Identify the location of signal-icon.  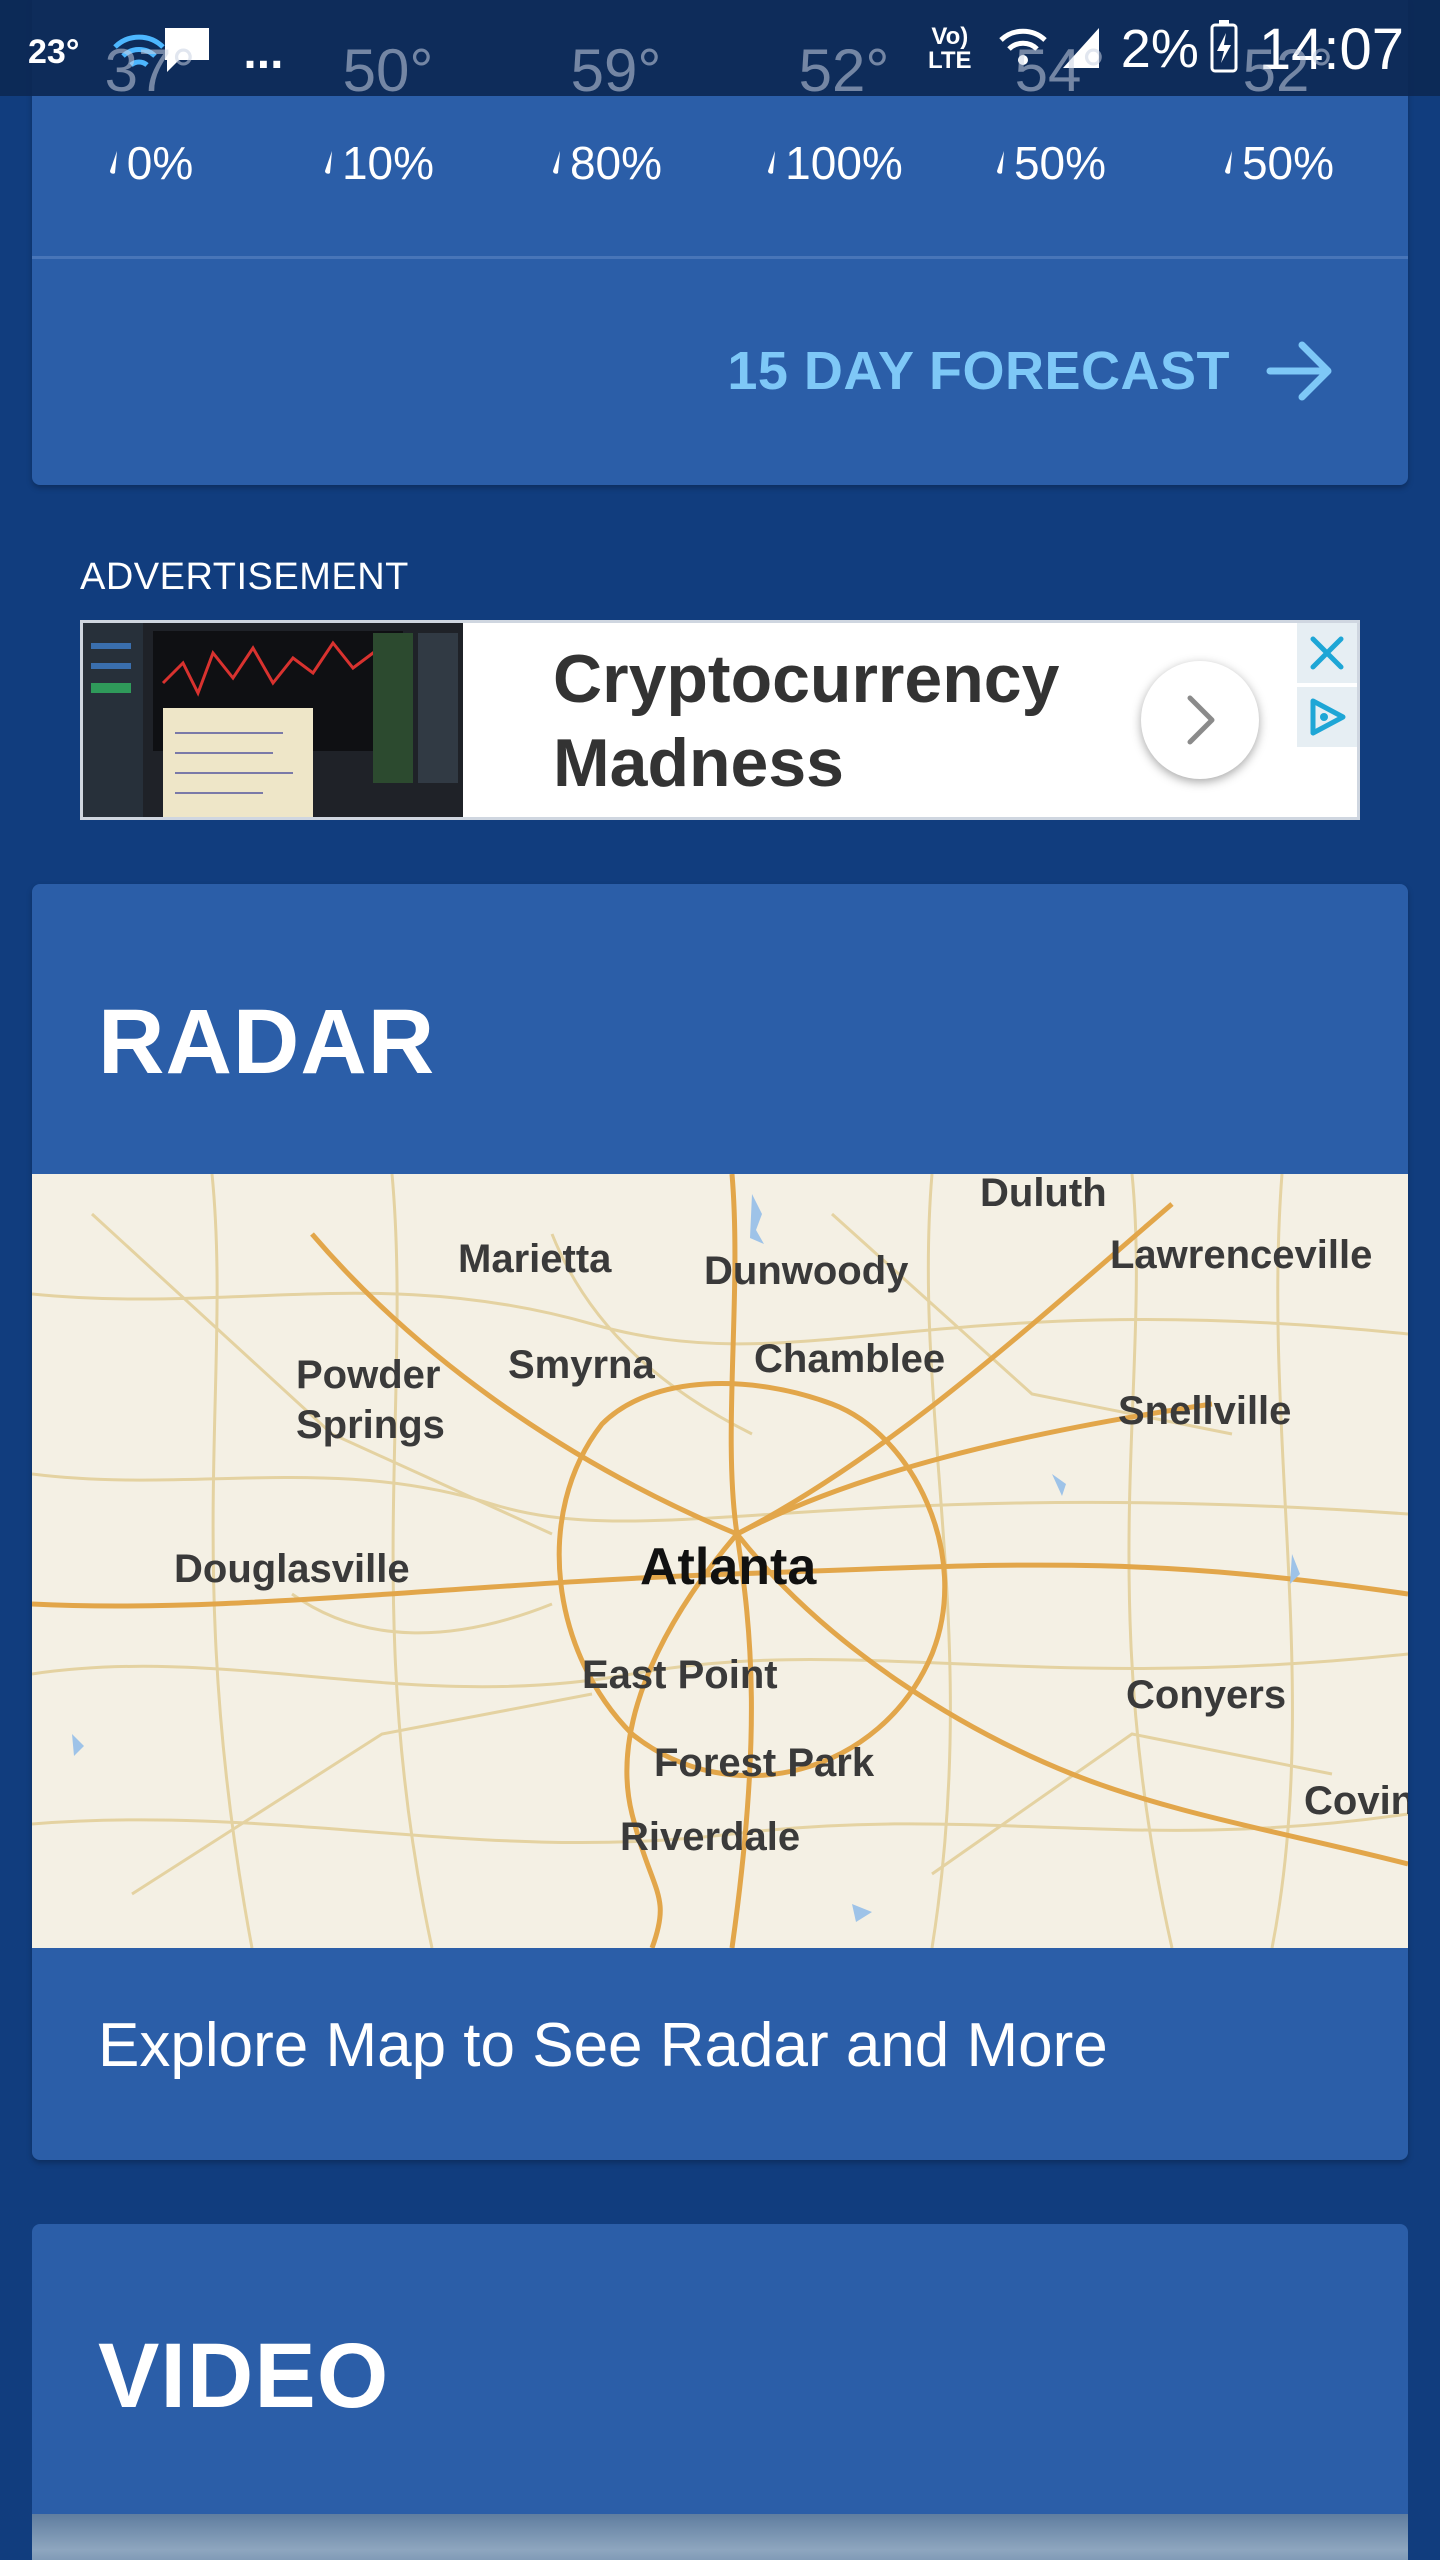
(1081, 49).